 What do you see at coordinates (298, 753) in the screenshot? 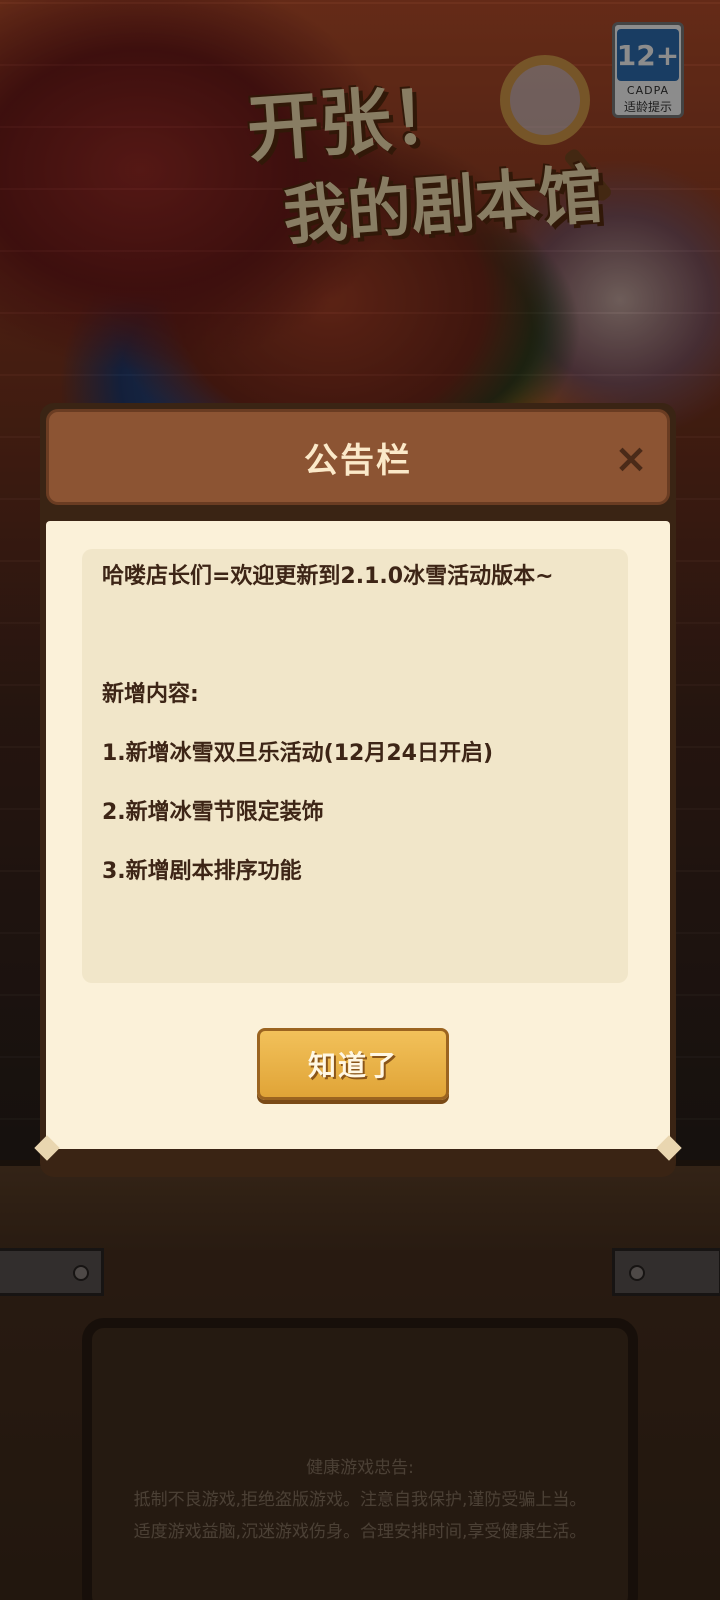
I see `notice-line-item-1: 1.新增冰雪双旦乐活动(12月24日开启)` at bounding box center [298, 753].